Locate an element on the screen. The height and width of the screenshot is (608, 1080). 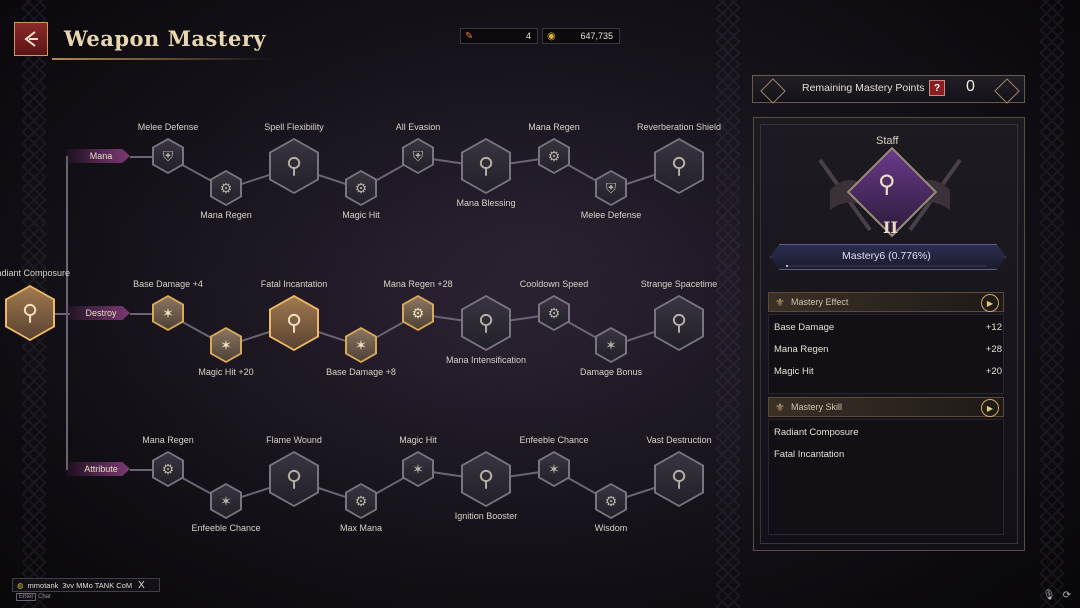
chat-user: mmotank is located at coordinates (43, 585).